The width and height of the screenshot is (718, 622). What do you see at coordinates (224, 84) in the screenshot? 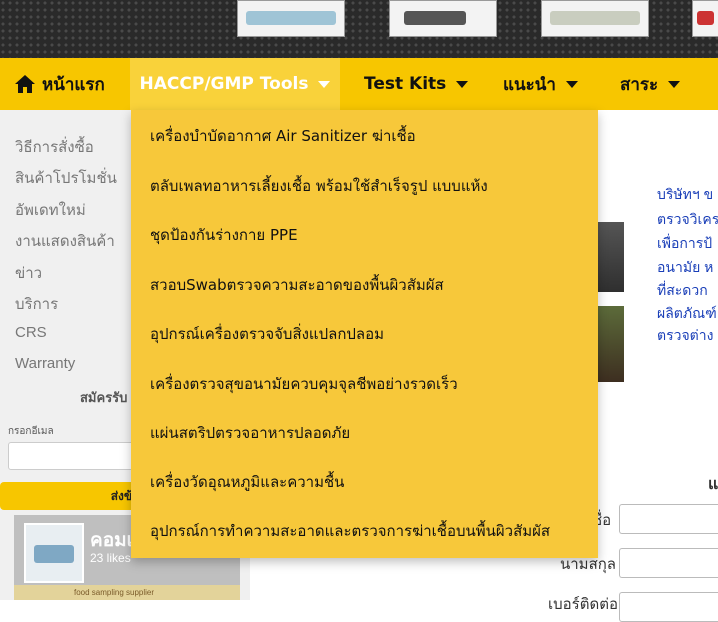
I see `nav-haccp-label: HACCP/GMP Tools` at bounding box center [224, 84].